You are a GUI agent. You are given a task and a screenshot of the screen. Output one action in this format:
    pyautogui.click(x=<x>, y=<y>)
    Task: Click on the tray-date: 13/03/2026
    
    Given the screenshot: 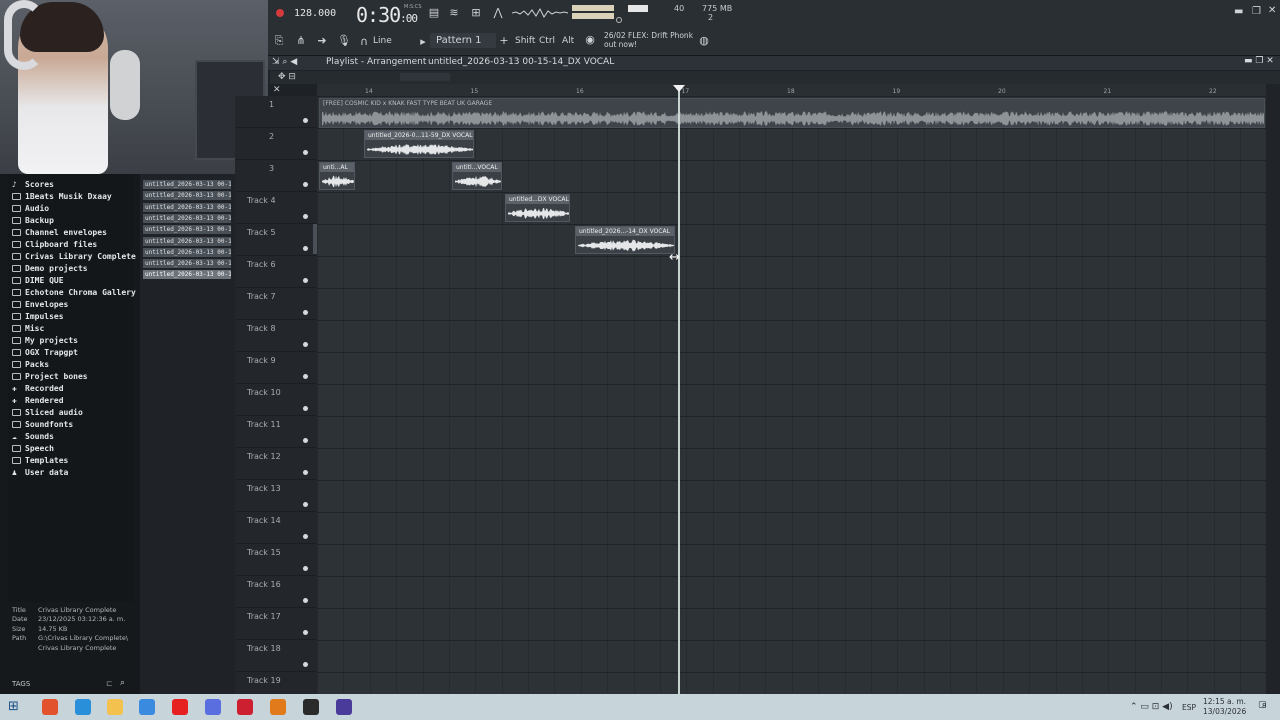 What is the action you would take?
    pyautogui.click(x=1224, y=711)
    